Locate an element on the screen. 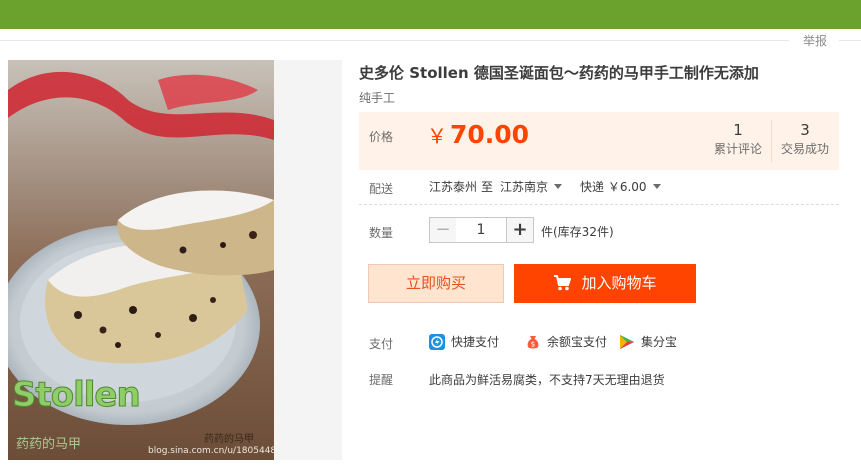  reviews-stat: 1 累计评论 is located at coordinates (738, 139).